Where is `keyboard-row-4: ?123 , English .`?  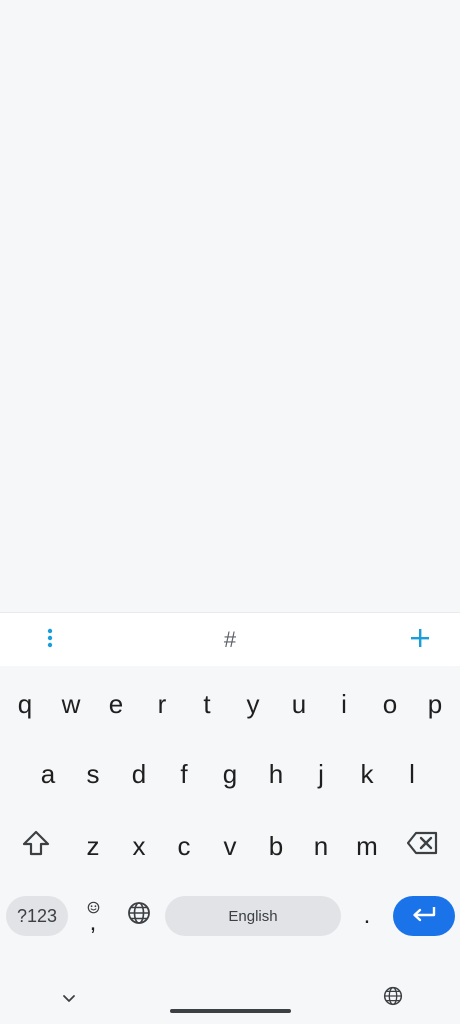 keyboard-row-4: ?123 , English . is located at coordinates (230, 916).